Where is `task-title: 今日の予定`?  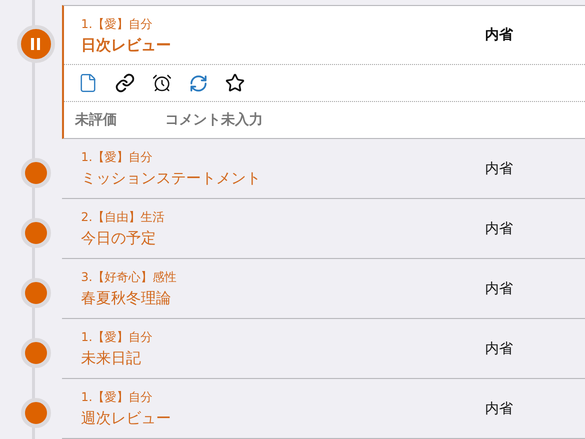
task-title: 今日の予定 is located at coordinates (119, 238).